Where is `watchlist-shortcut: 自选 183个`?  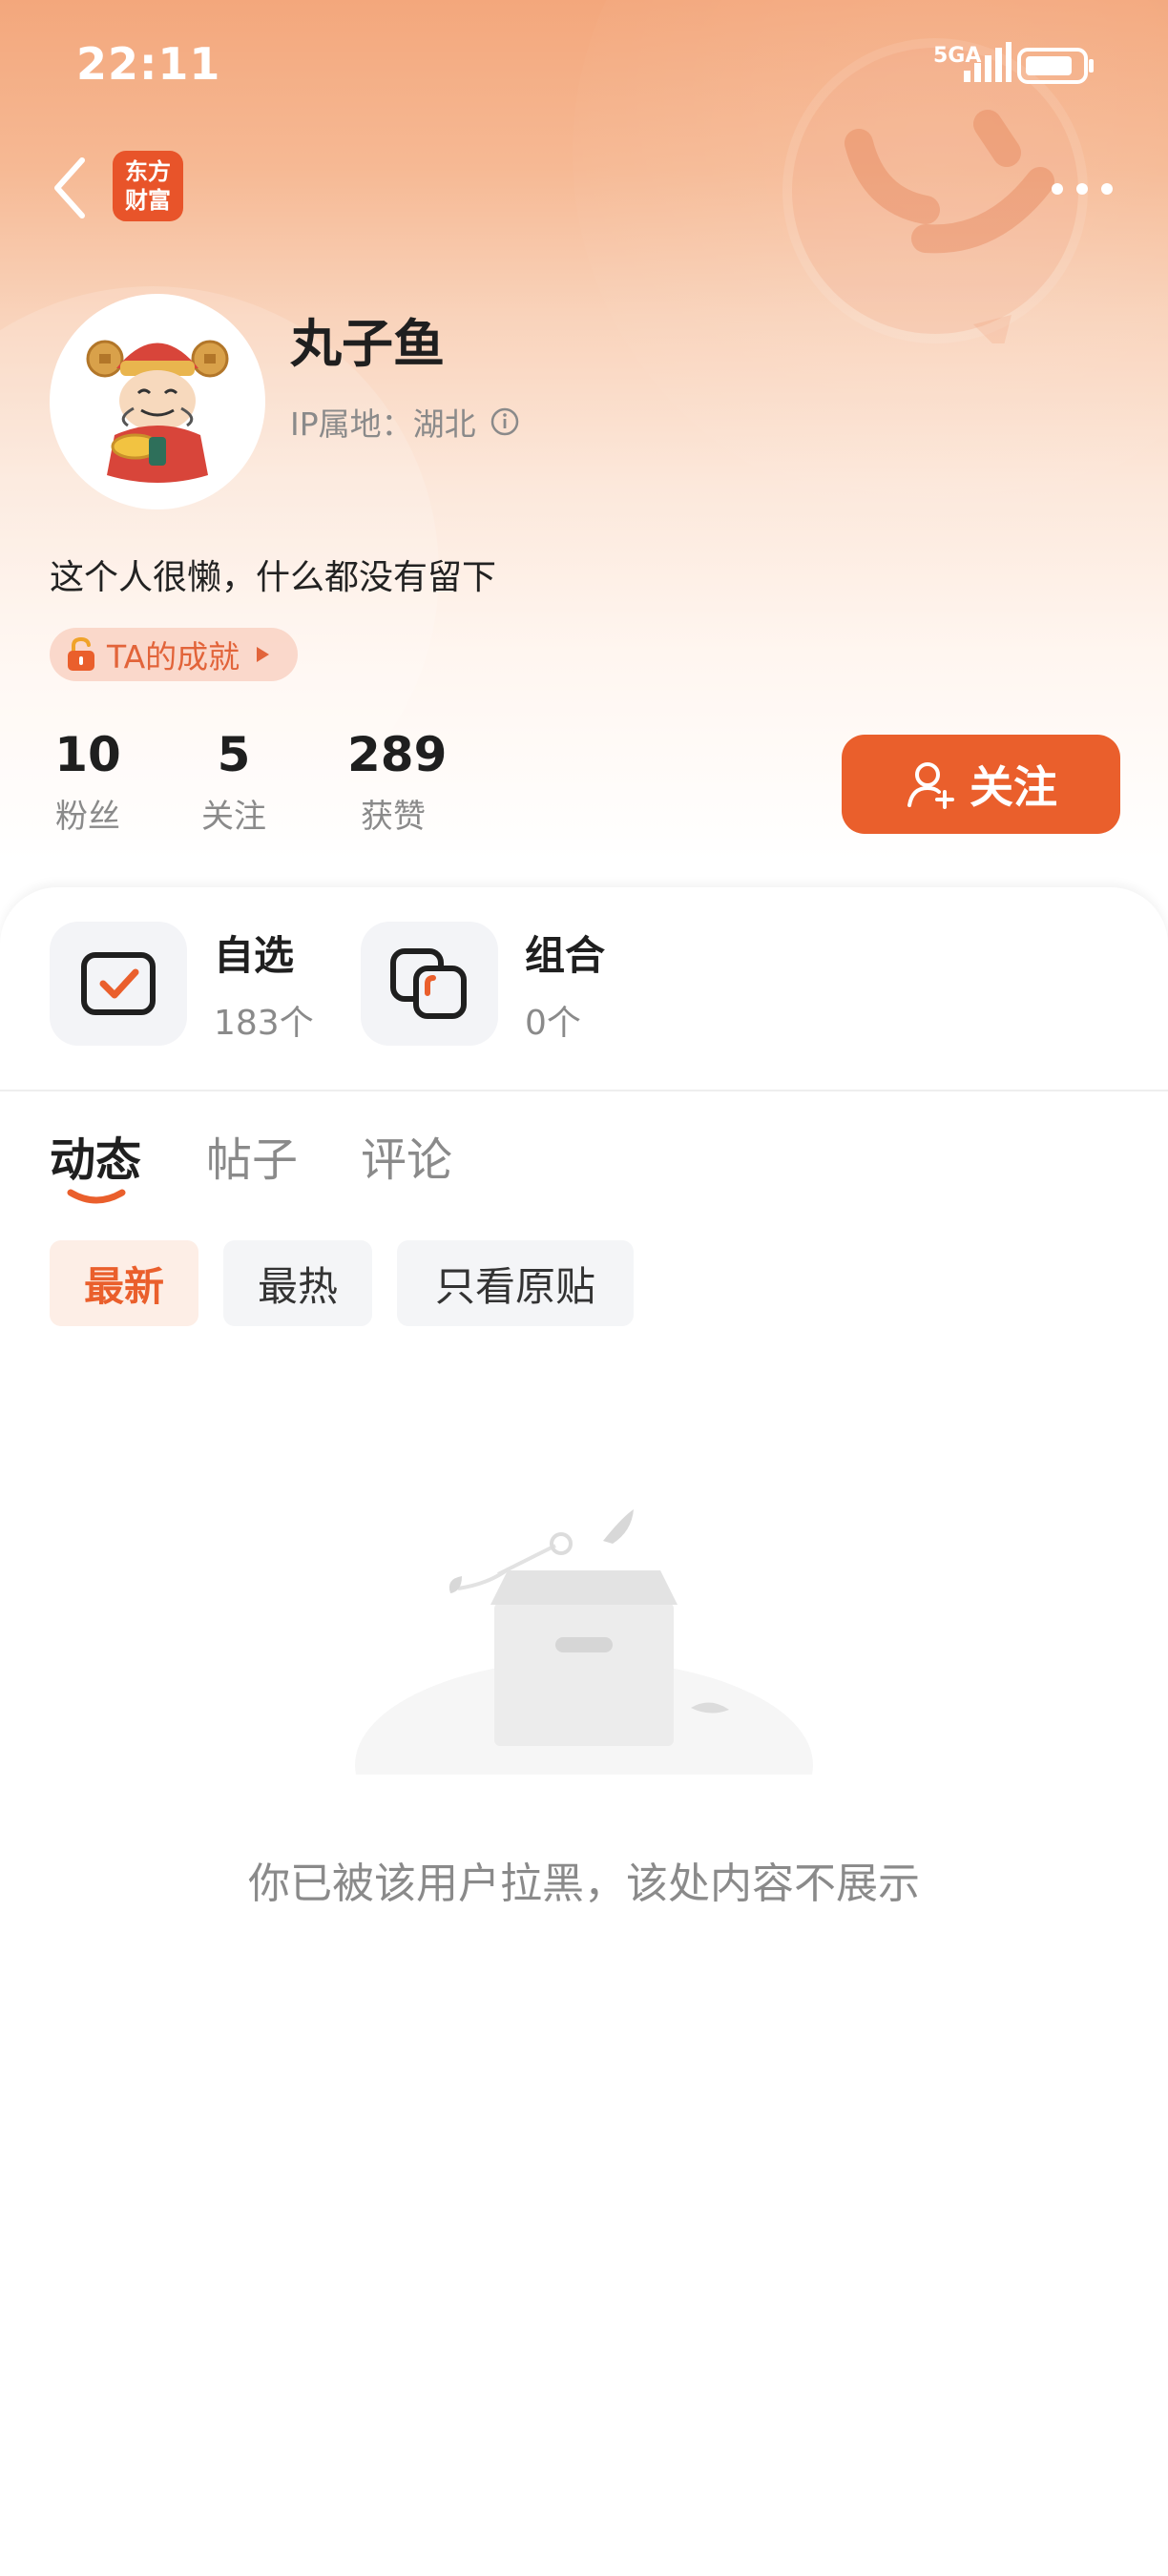
watchlist-shortcut: 自选 183个 is located at coordinates (182, 984).